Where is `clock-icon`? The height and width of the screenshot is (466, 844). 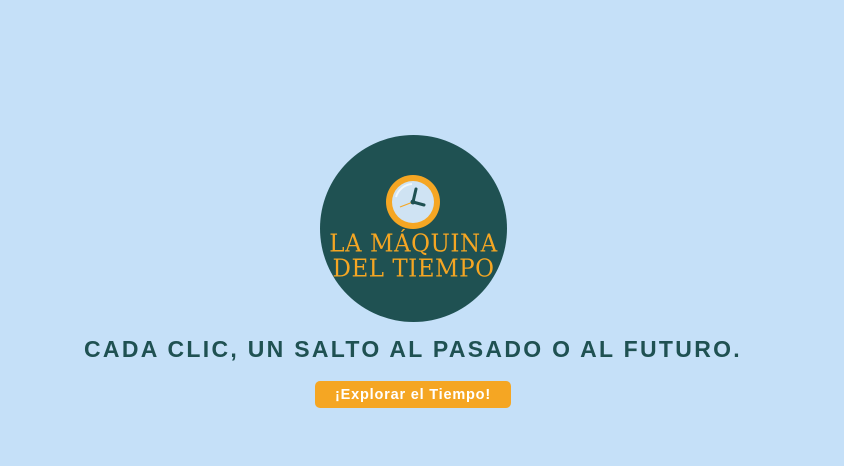 clock-icon is located at coordinates (413, 202).